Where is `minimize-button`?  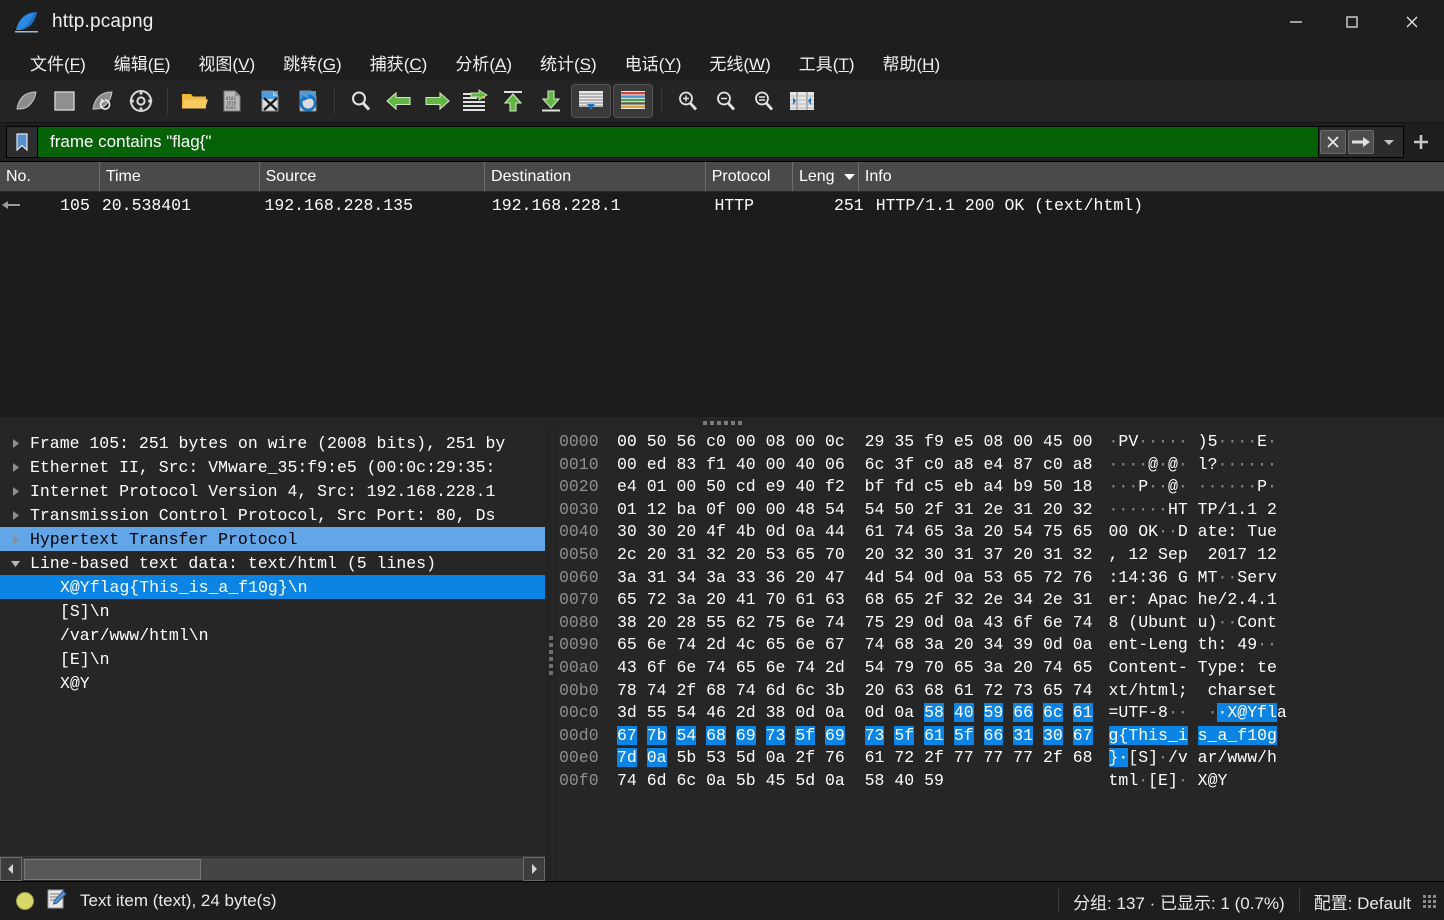 minimize-button is located at coordinates (1296, 22).